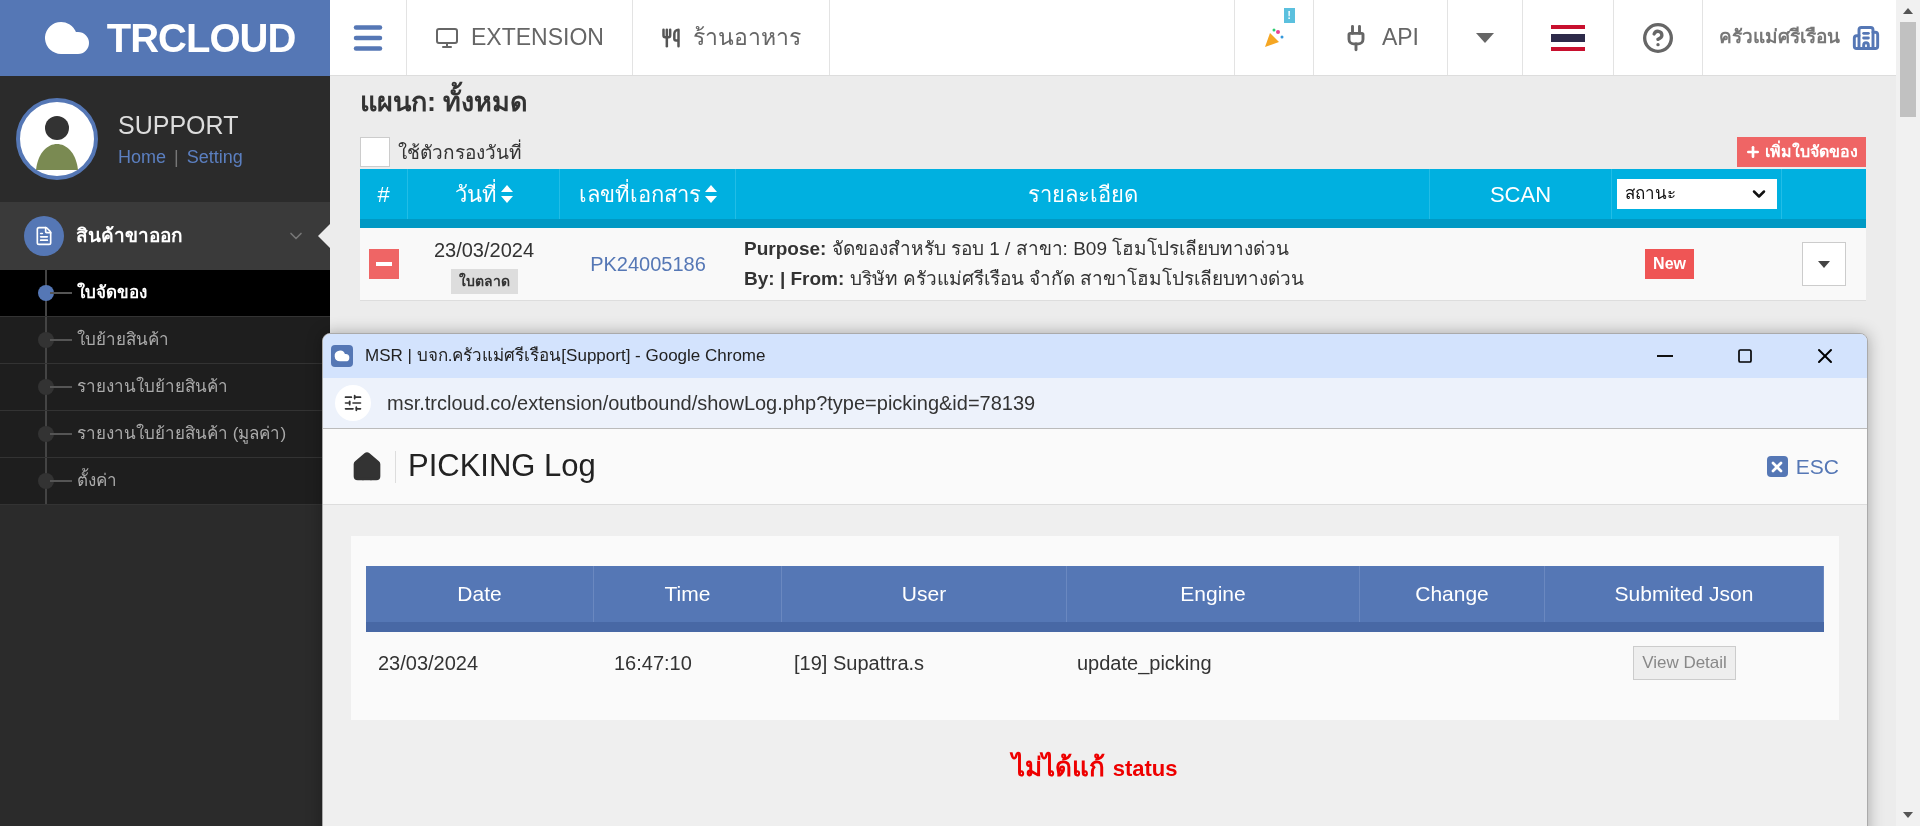 The width and height of the screenshot is (1920, 826). What do you see at coordinates (484, 281) in the screenshot?
I see `tag: ใบตลาด` at bounding box center [484, 281].